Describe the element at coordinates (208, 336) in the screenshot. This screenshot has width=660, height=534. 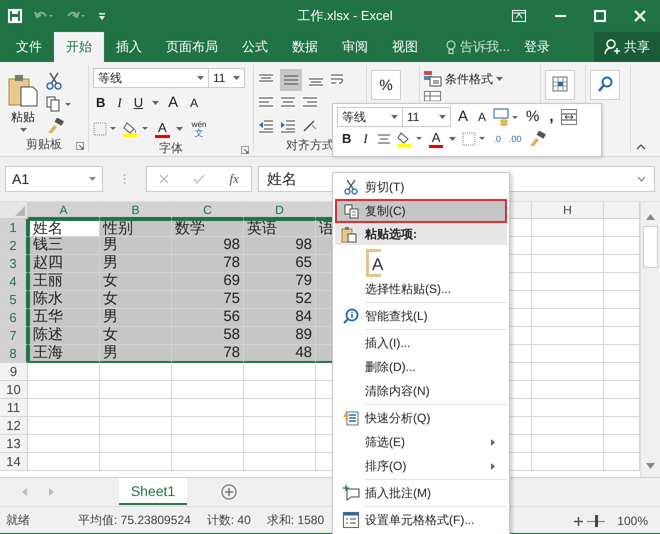
I see `table-cell: 58` at that location.